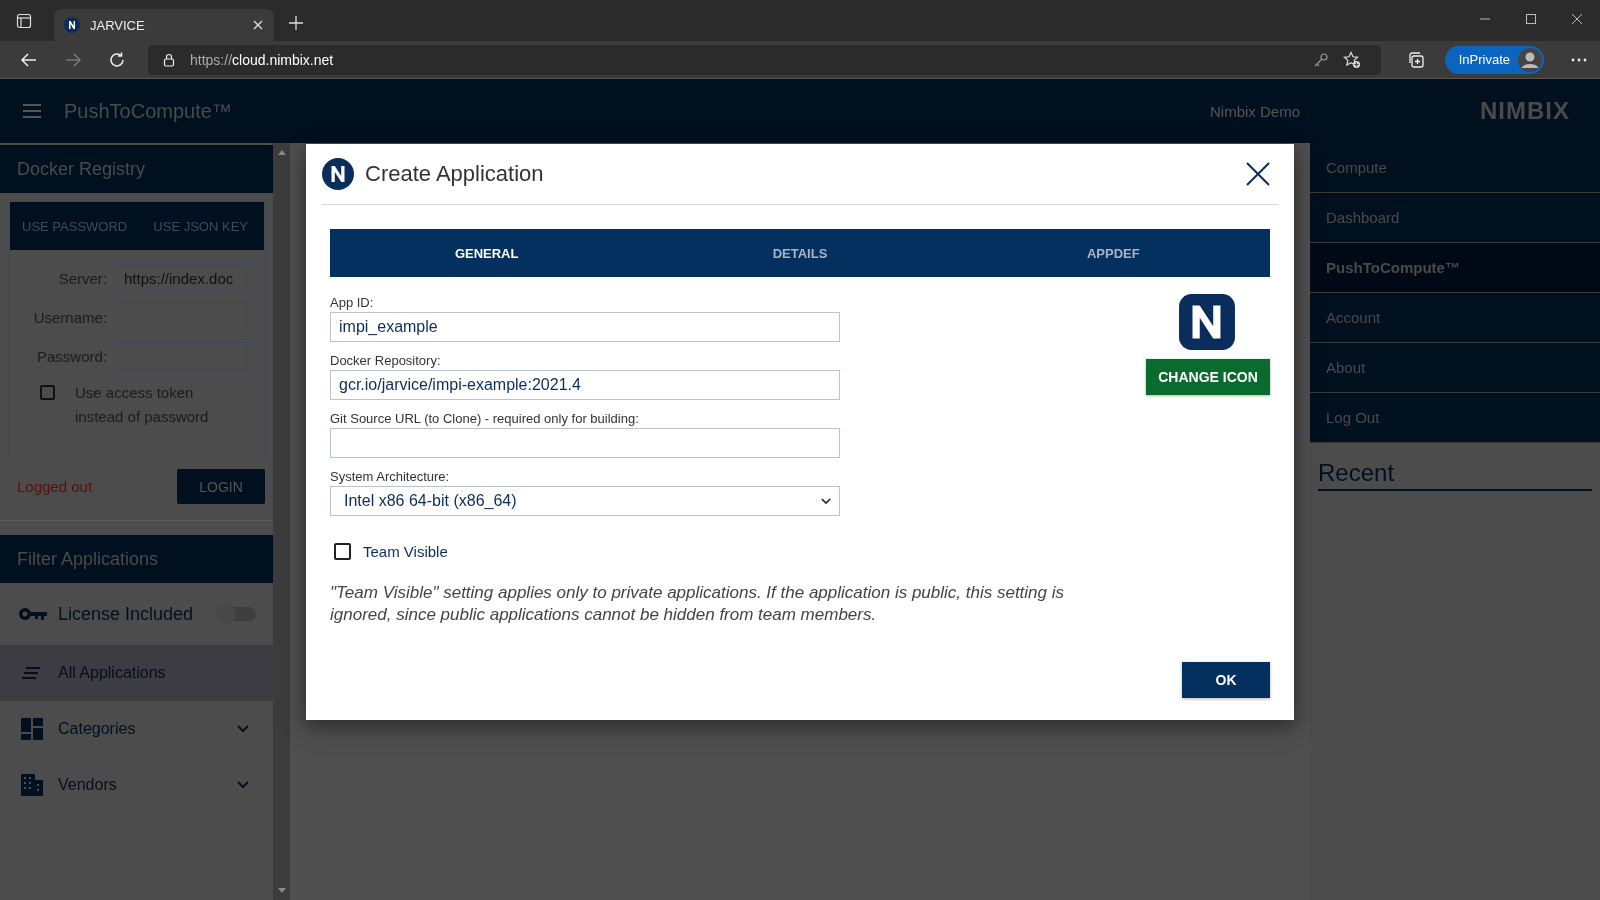 The height and width of the screenshot is (900, 1600). What do you see at coordinates (487, 253) in the screenshot?
I see `dialog-tab: GENERAL` at bounding box center [487, 253].